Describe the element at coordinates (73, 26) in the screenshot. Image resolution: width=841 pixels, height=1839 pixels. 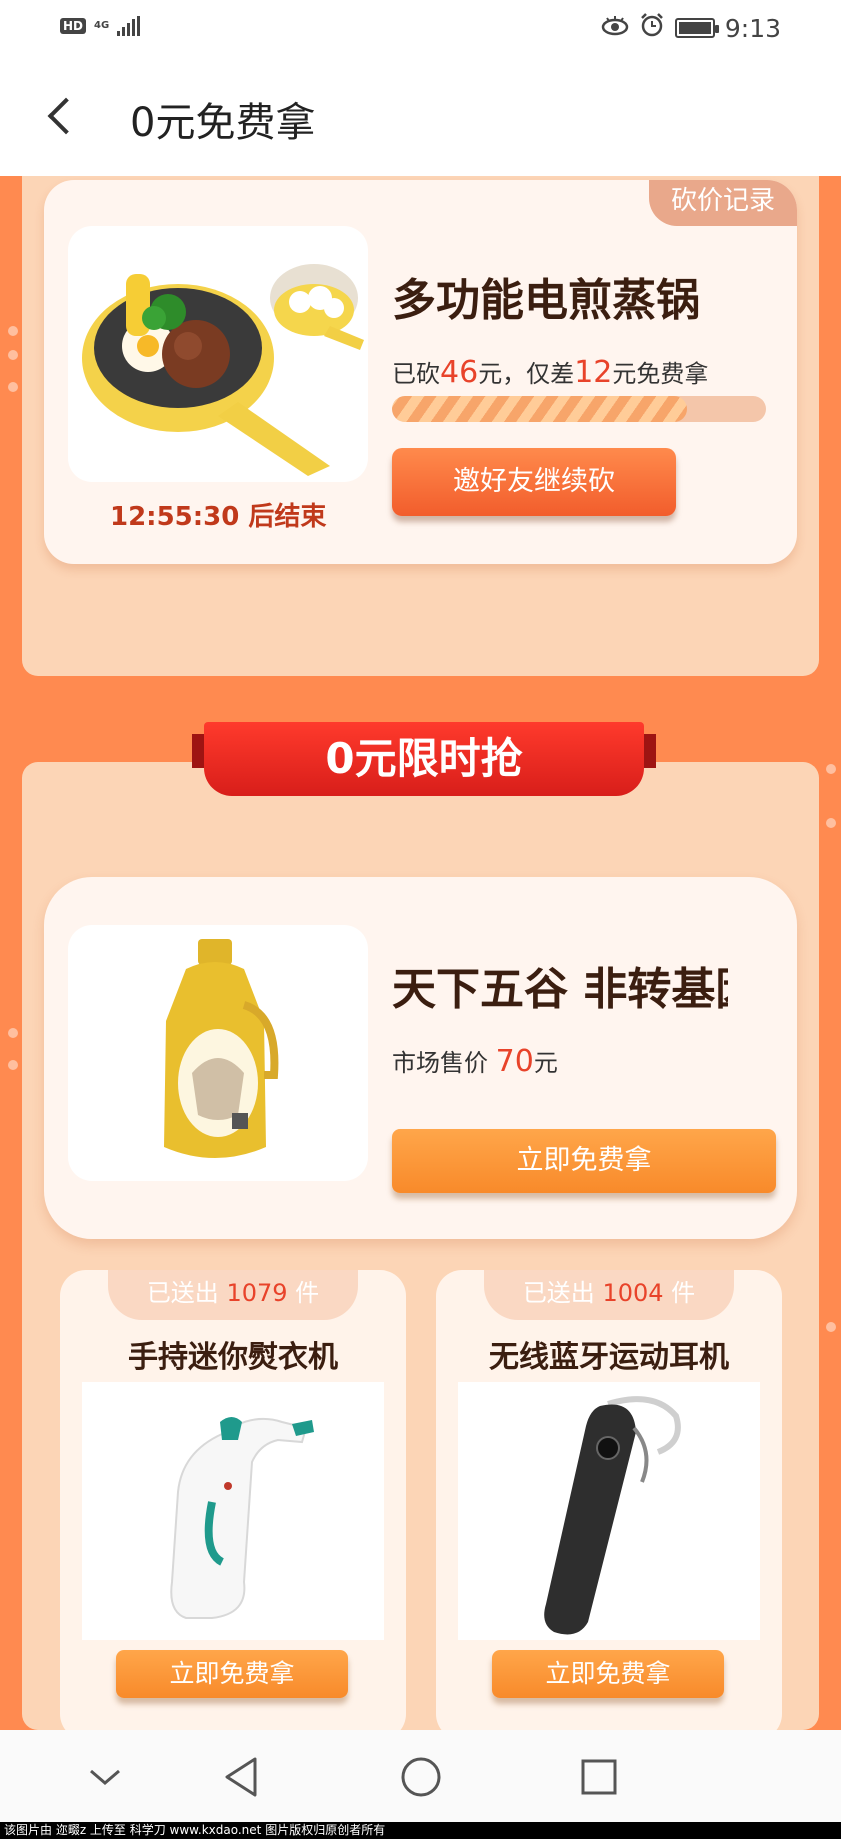
I see `hd-badge: HD` at that location.